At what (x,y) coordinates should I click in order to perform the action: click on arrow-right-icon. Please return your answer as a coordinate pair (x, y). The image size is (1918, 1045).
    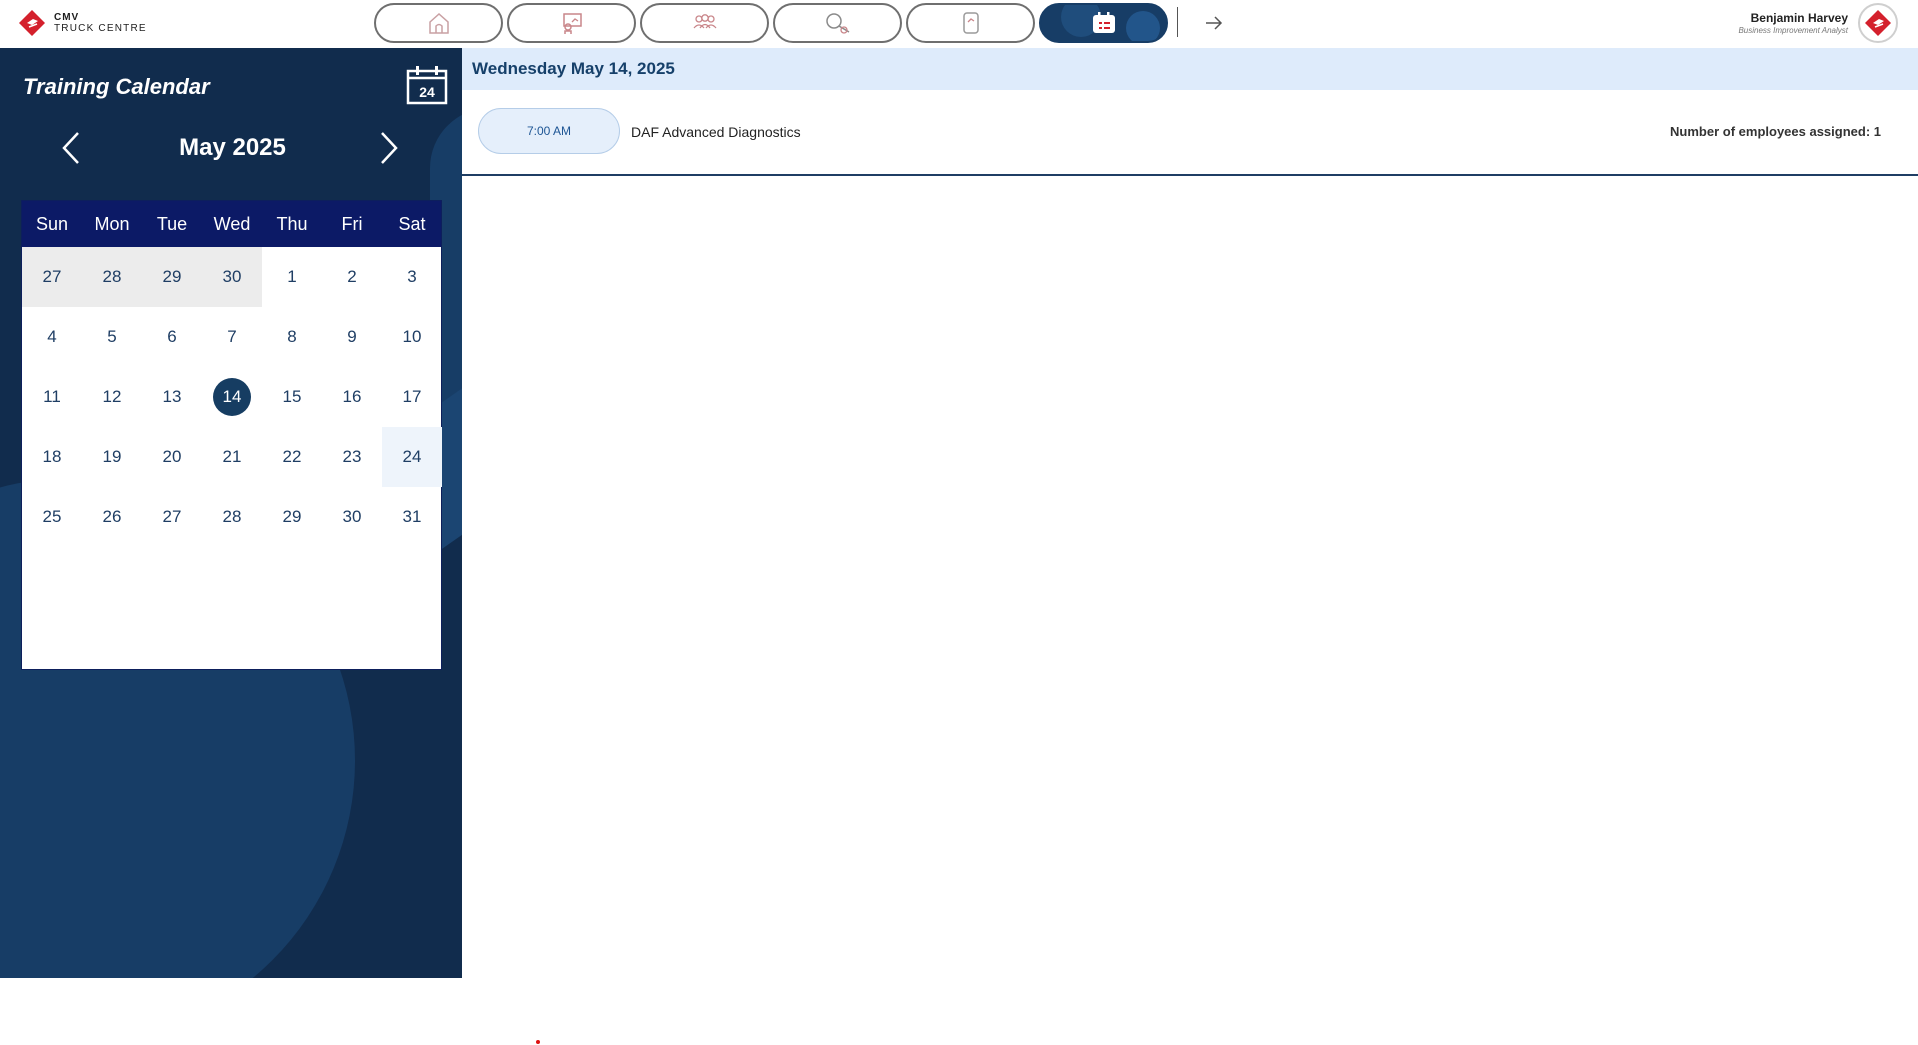
    Looking at the image, I should click on (1214, 23).